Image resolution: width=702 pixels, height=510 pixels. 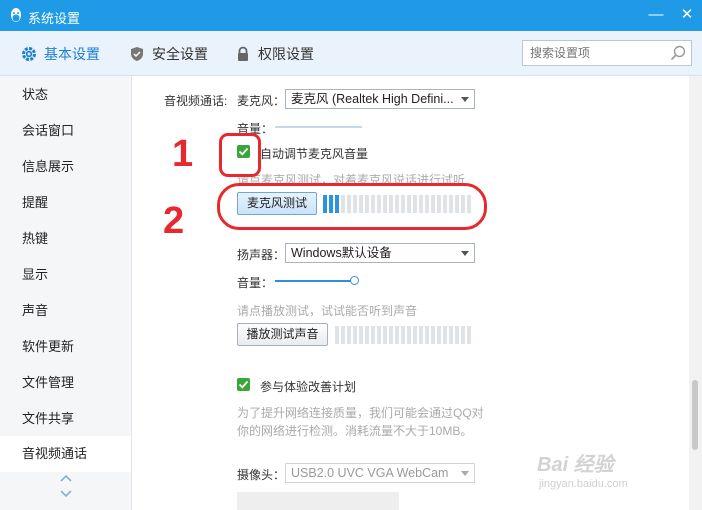 What do you see at coordinates (183, 154) in the screenshot?
I see `annotation-step-1: 1` at bounding box center [183, 154].